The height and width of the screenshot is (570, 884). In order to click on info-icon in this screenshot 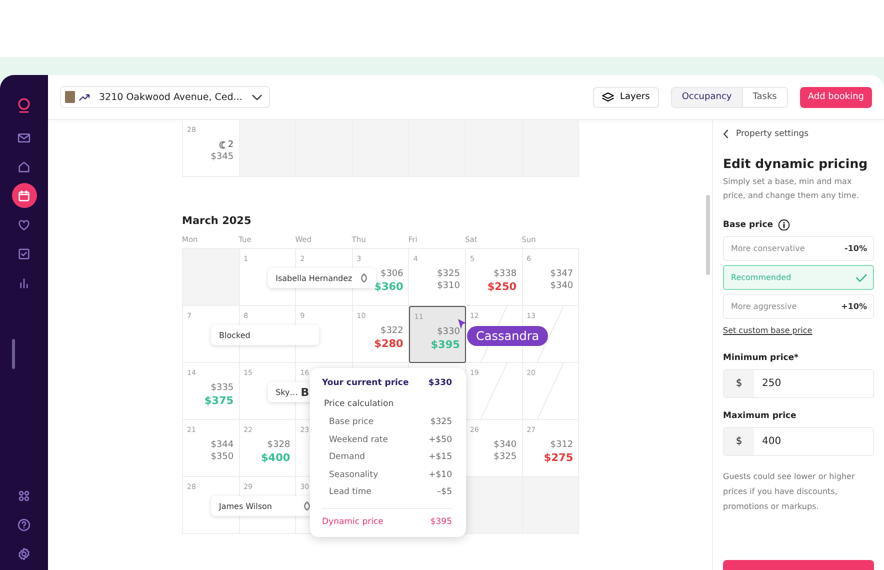, I will do `click(784, 225)`.